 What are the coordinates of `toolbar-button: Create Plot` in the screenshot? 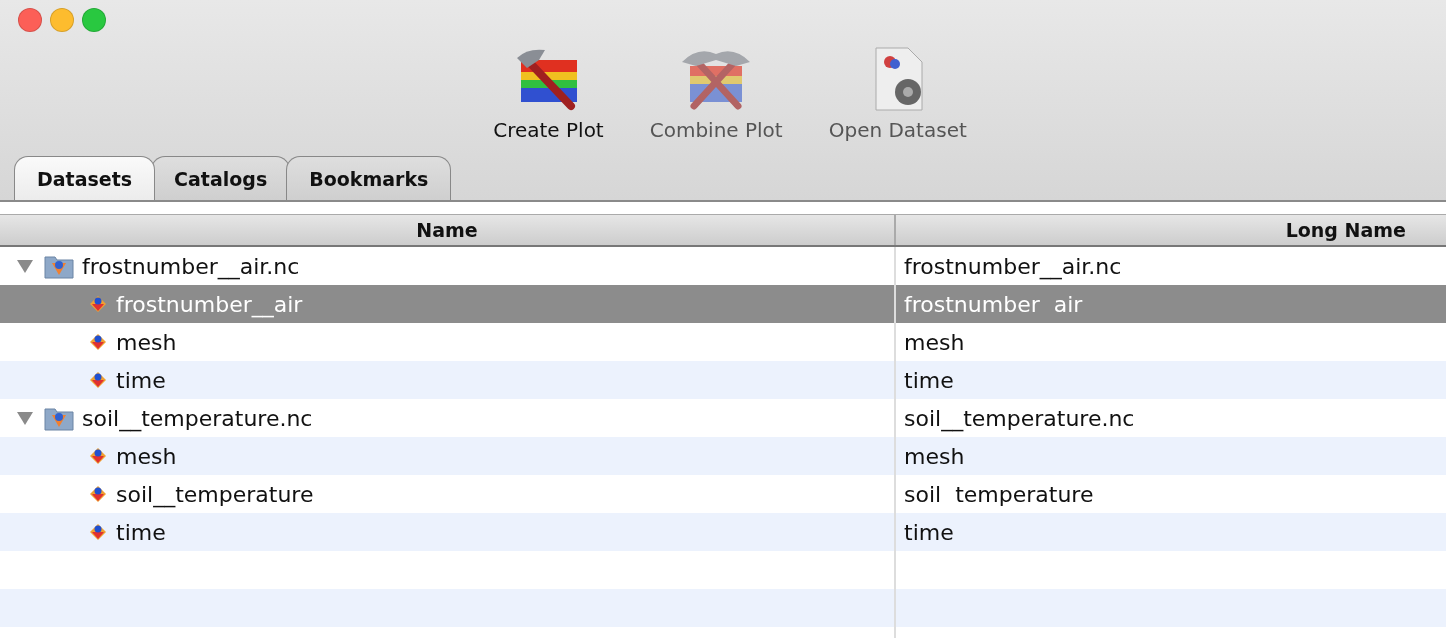 It's located at (548, 94).